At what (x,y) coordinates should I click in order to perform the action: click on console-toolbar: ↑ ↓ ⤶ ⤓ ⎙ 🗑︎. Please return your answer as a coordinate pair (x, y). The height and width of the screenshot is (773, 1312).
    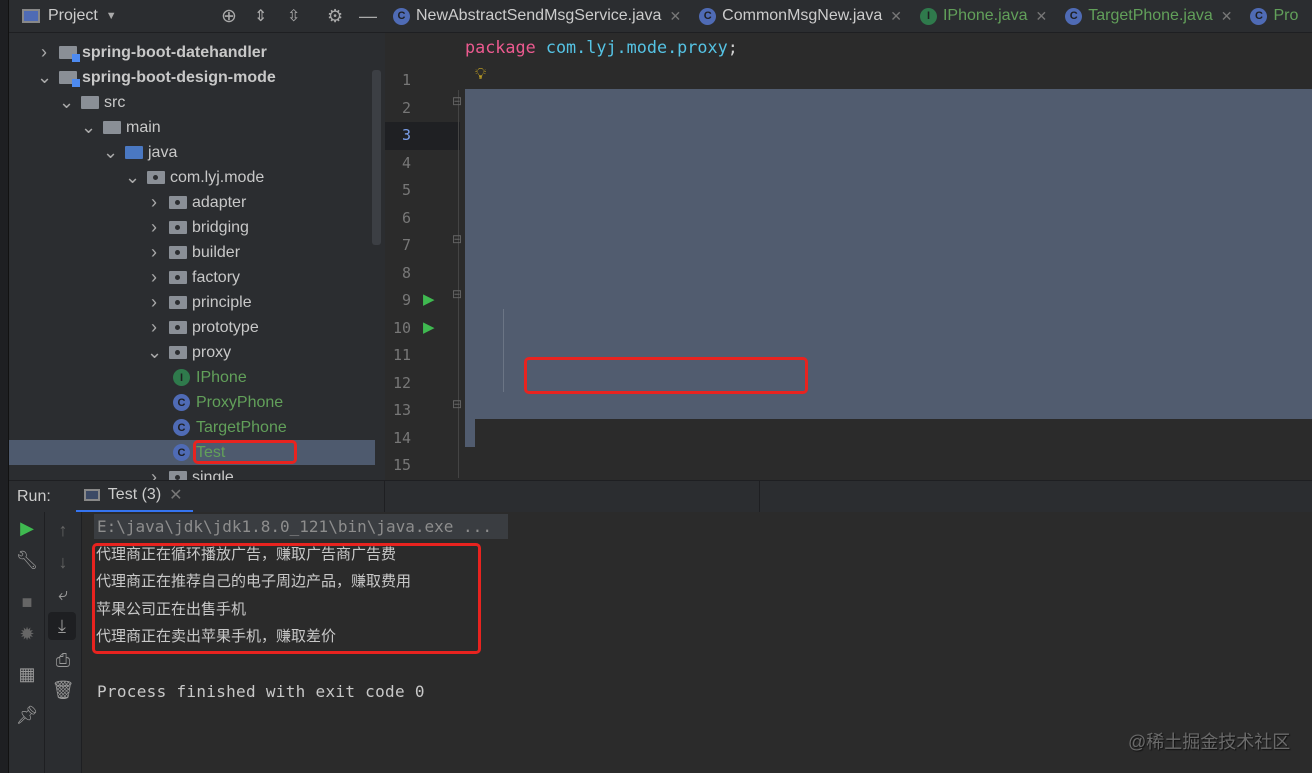
    Looking at the image, I should click on (63, 642).